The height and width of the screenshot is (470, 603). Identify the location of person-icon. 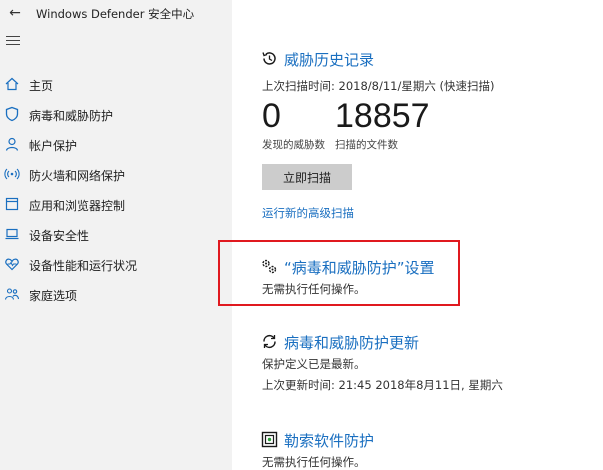
(12, 144).